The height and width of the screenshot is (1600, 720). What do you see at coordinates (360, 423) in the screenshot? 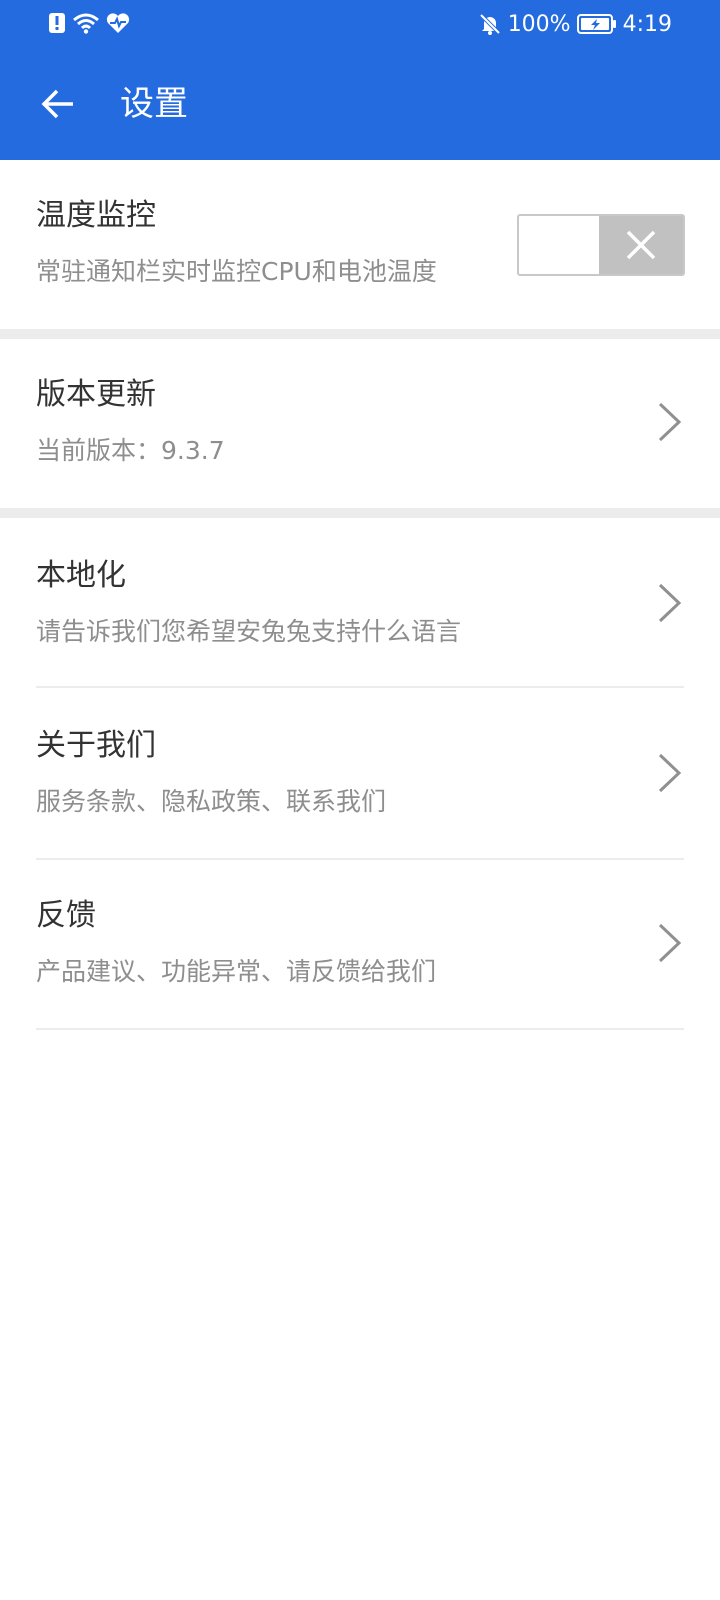
I see `settings-item-version-update: 版本更新 当前版本：9.3.7` at bounding box center [360, 423].